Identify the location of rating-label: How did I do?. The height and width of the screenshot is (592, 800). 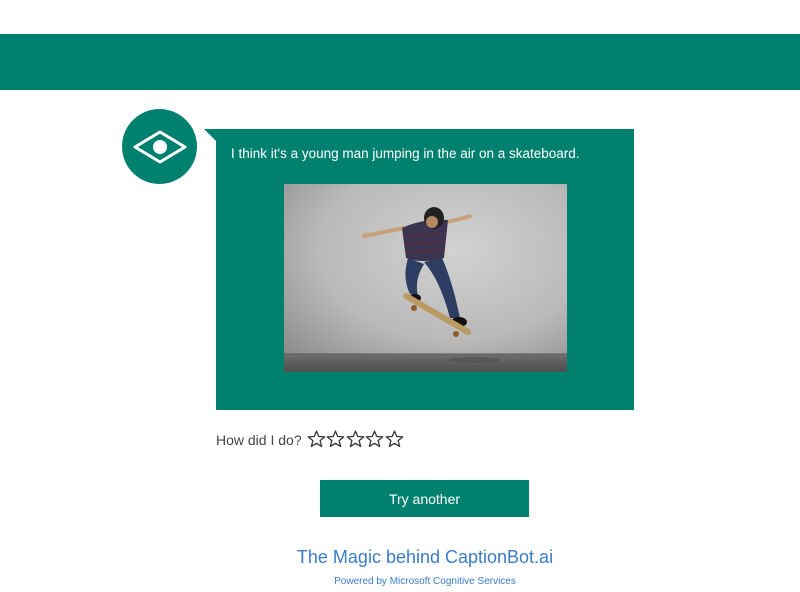
(259, 440).